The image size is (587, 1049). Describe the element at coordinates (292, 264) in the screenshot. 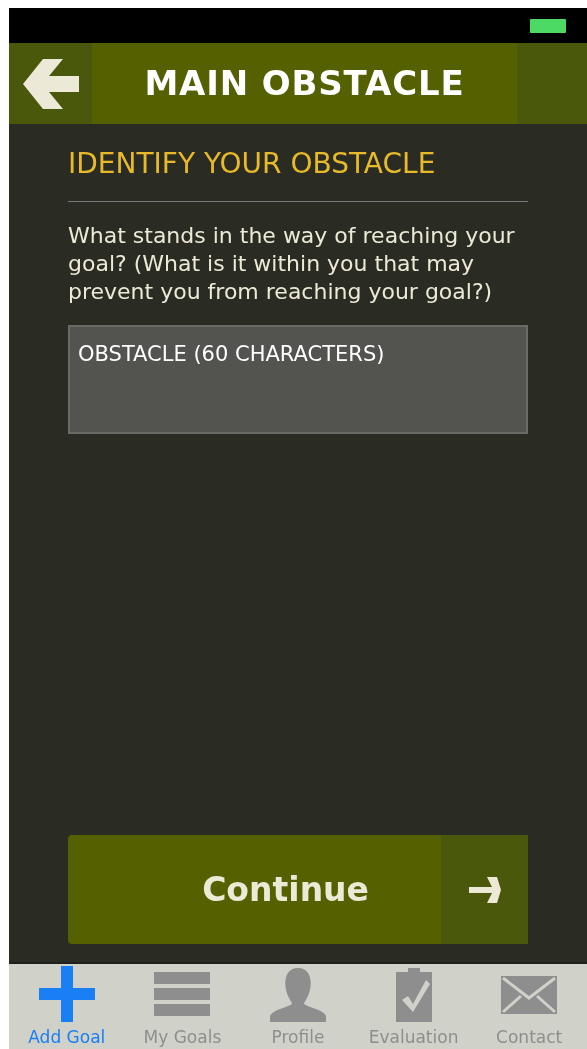

I see `question-text: What stands in the way of reaching your goal? (What is it within you that may prevent you from reaching your goal?)` at that location.